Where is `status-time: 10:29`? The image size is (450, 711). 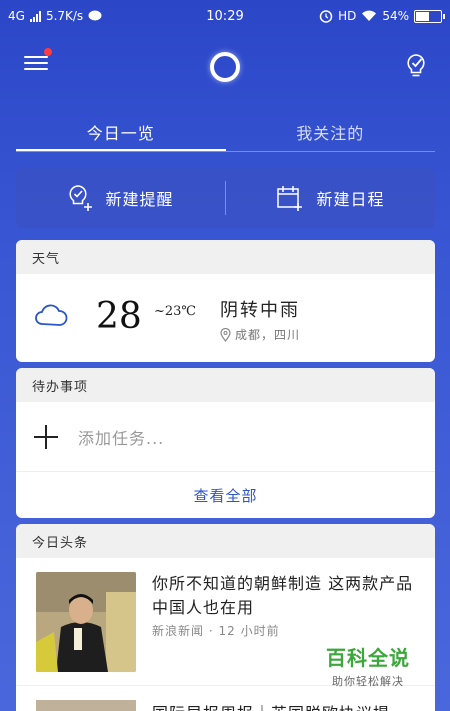
status-time: 10:29 is located at coordinates (225, 16).